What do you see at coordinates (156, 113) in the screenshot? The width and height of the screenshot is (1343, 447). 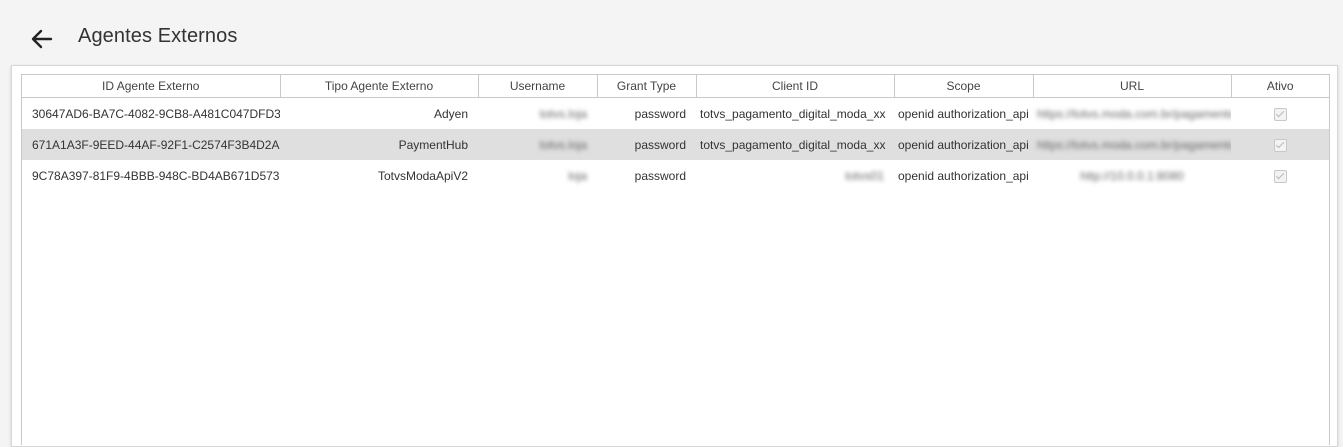 I see `cell-id: 30647AD6-BA7C-4082-9CB8-A481C047DFD3` at bounding box center [156, 113].